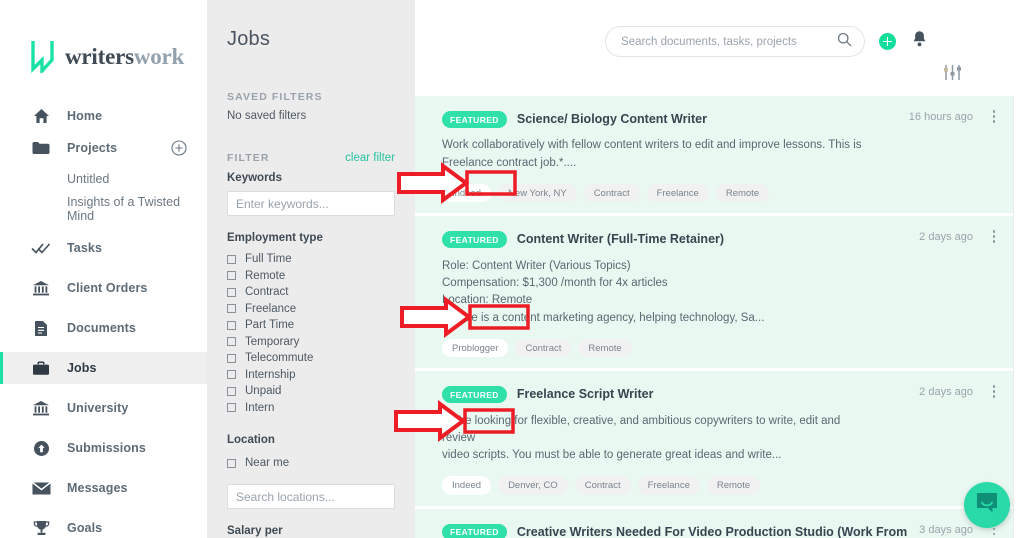 Image resolution: width=1024 pixels, height=538 pixels. Describe the element at coordinates (98, 408) in the screenshot. I see `sidebar-item-label: University` at that location.